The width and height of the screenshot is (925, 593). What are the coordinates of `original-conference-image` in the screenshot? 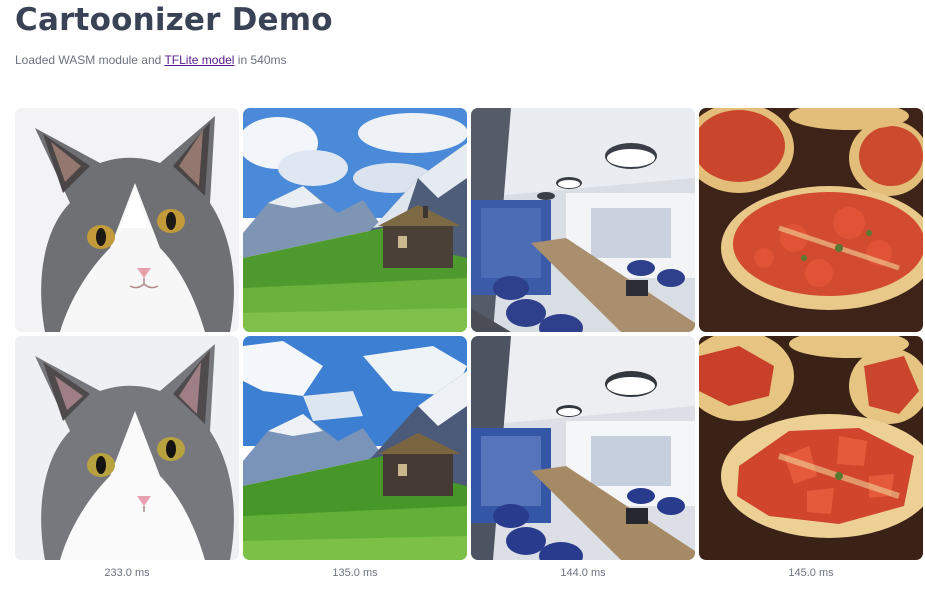 It's located at (583, 220).